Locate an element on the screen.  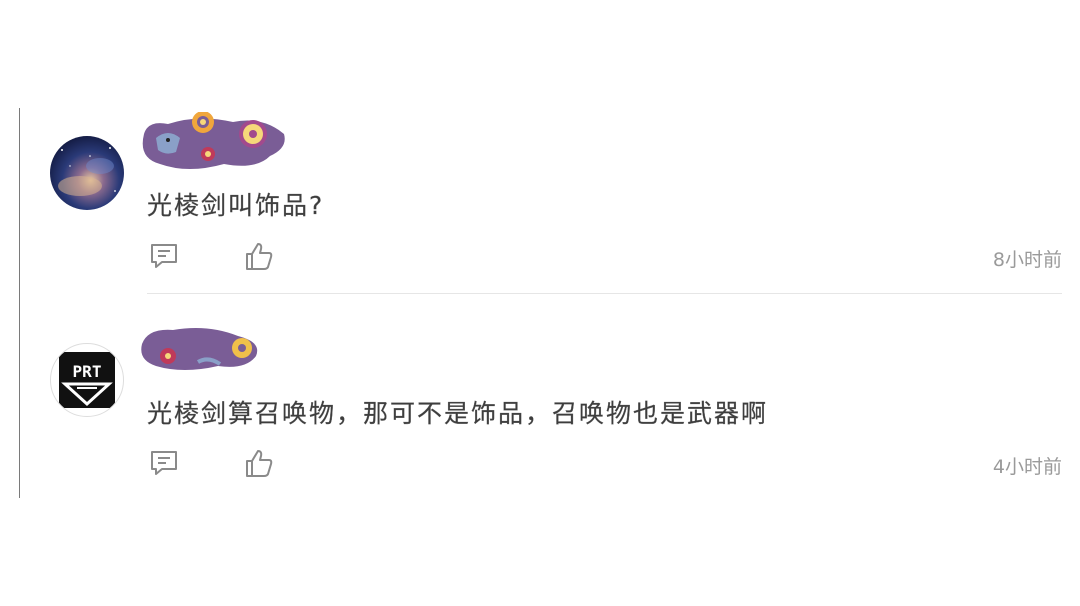
nebula-avatar-icon is located at coordinates (87, 173).